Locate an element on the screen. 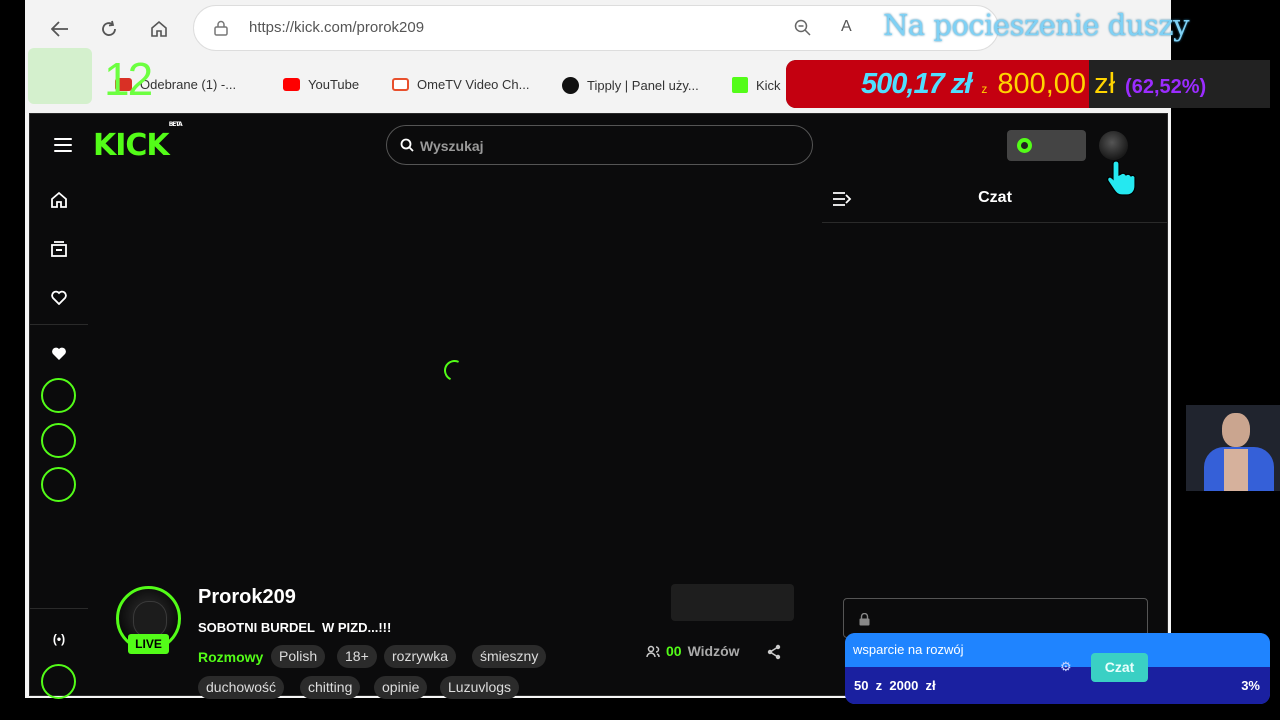  goal-current: 500,17 zł is located at coordinates (916, 84).